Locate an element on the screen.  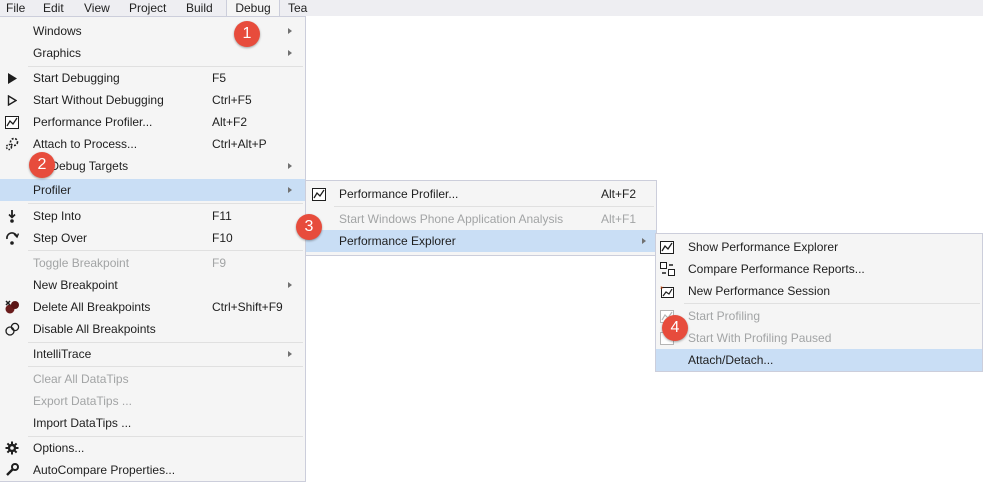
menu-build: Build is located at coordinates (199, 8).